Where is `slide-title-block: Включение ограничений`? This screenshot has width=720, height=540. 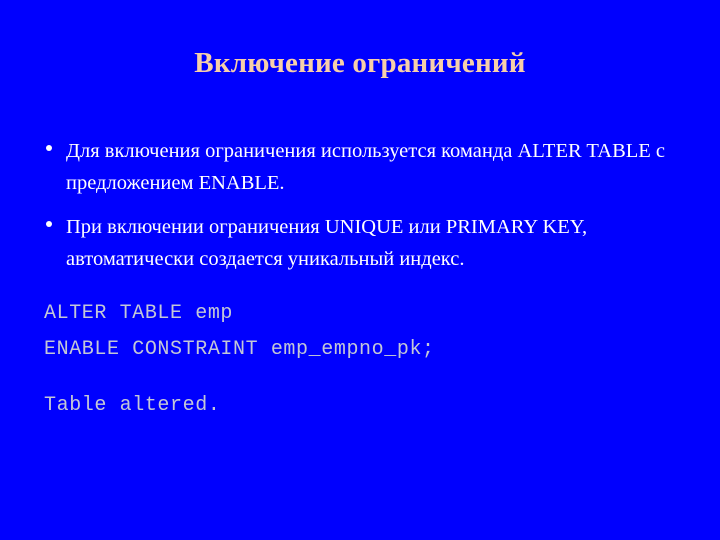
slide-title-block: Включение ограничений is located at coordinates (360, 63).